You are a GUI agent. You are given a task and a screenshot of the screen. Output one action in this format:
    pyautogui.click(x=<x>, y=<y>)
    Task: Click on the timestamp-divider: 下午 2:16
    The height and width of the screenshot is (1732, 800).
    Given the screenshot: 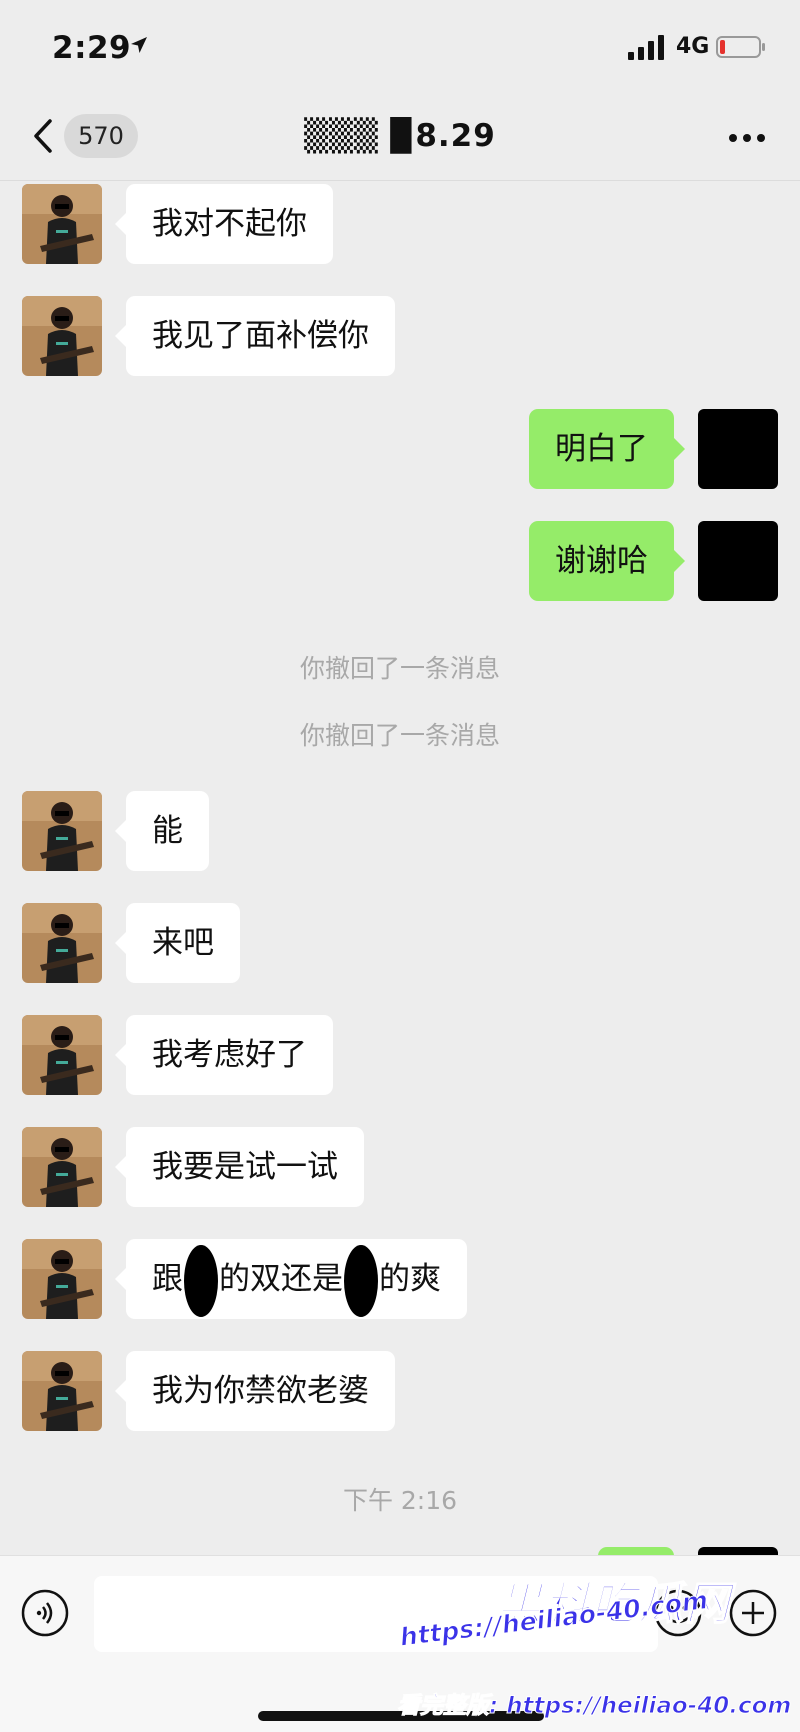 What is the action you would take?
    pyautogui.click(x=400, y=1500)
    